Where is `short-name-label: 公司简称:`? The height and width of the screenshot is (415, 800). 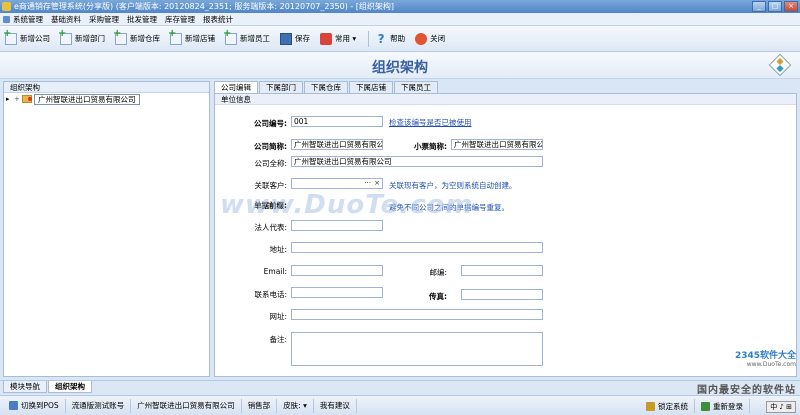
short-name-label: 公司简称: is located at coordinates (270, 146).